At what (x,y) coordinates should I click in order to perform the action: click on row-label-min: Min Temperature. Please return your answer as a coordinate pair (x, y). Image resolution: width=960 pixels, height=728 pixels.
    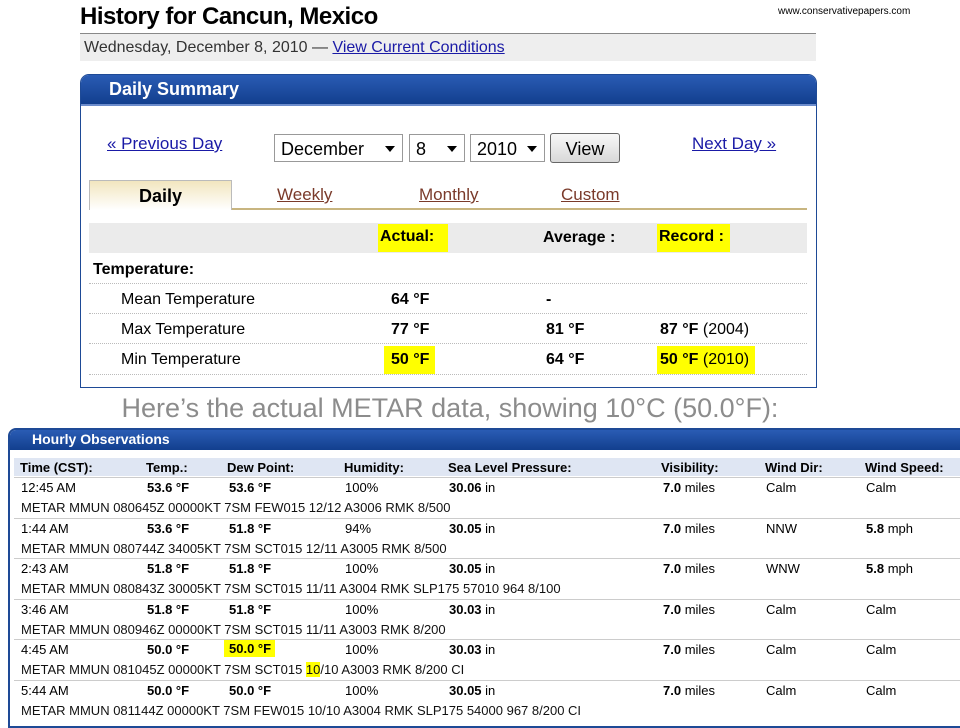
    Looking at the image, I should click on (181, 359).